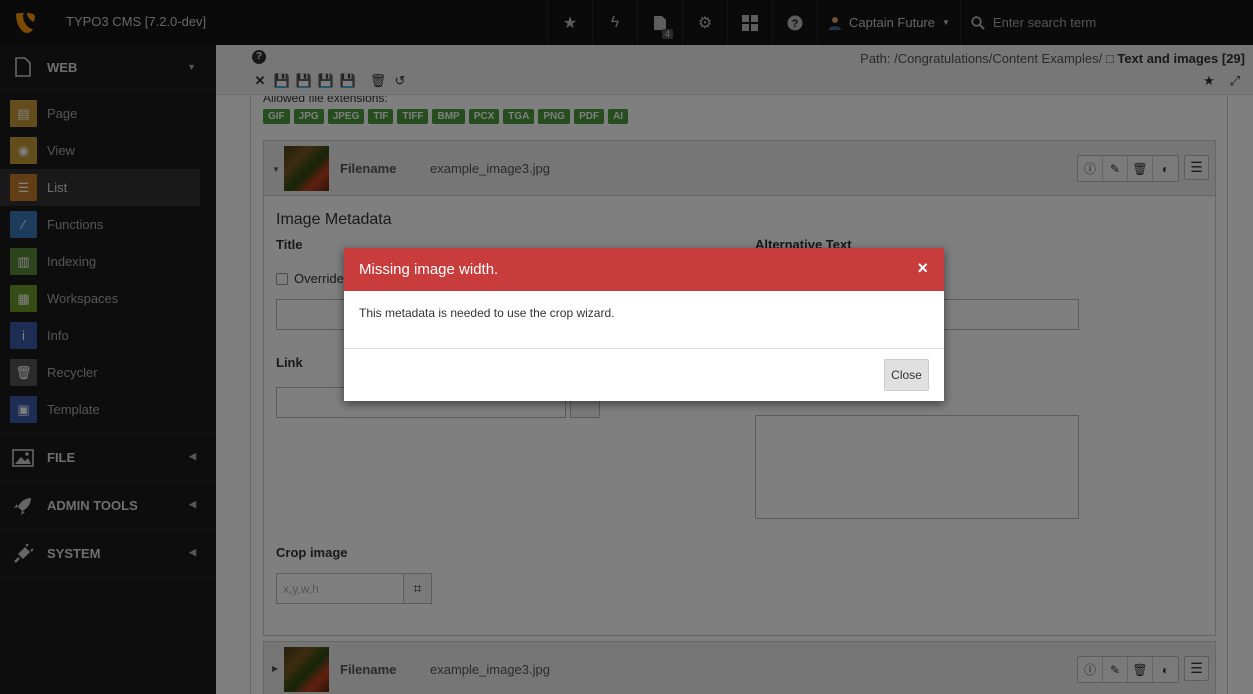 This screenshot has width=1253, height=694. What do you see at coordinates (922, 268) in the screenshot?
I see `close-icon: ×` at bounding box center [922, 268].